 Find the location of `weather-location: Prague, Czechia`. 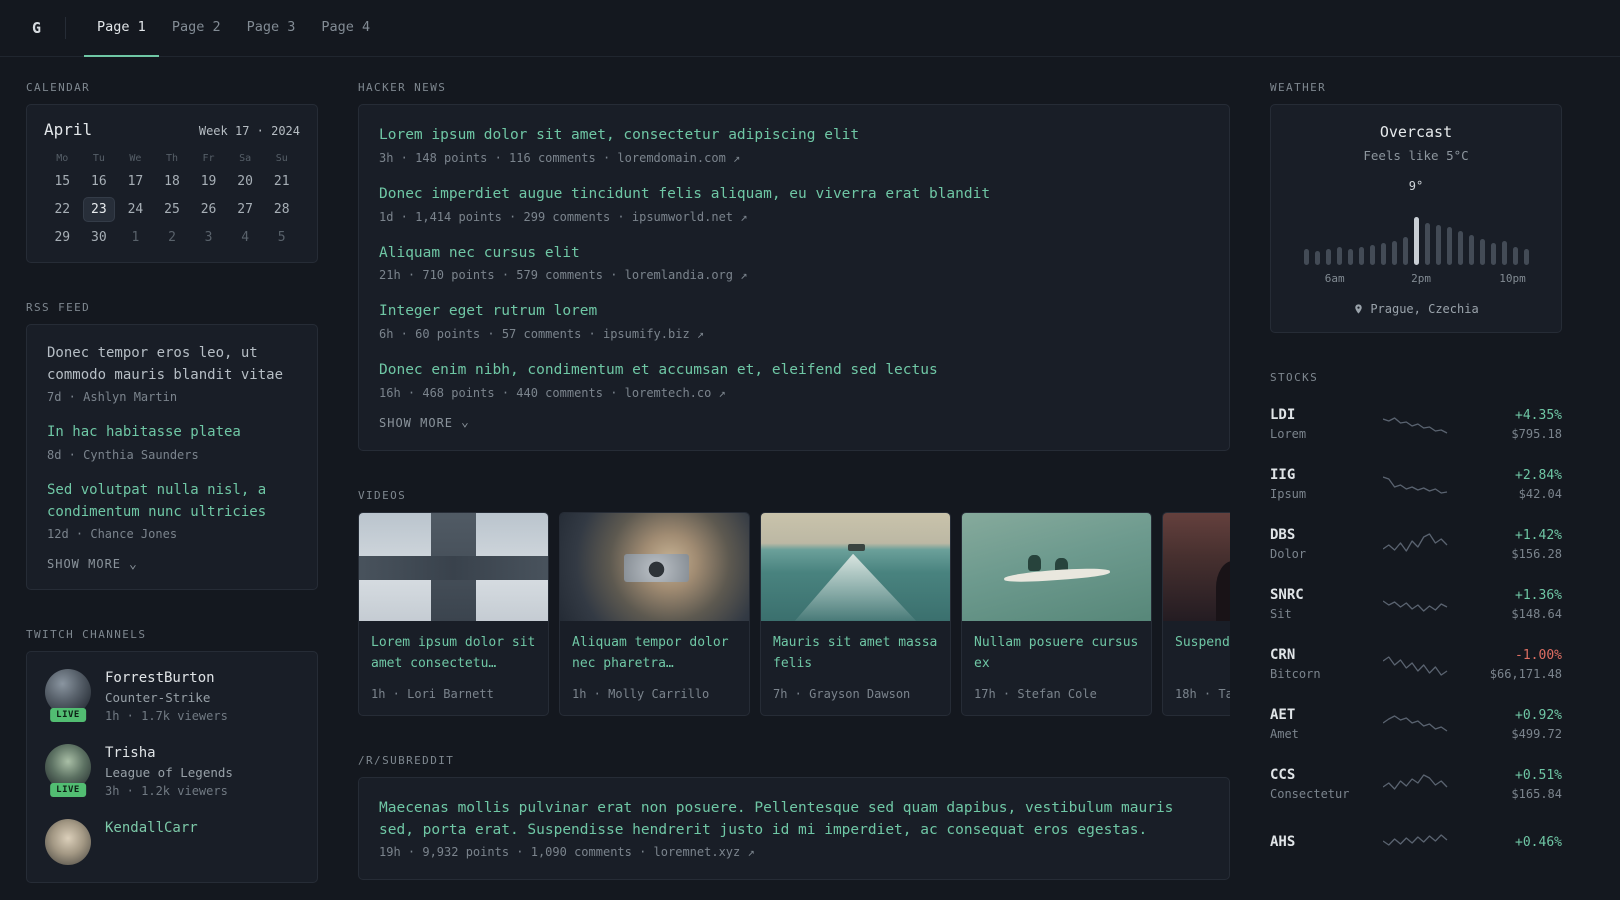

weather-location: Prague, Czechia is located at coordinates (1416, 309).